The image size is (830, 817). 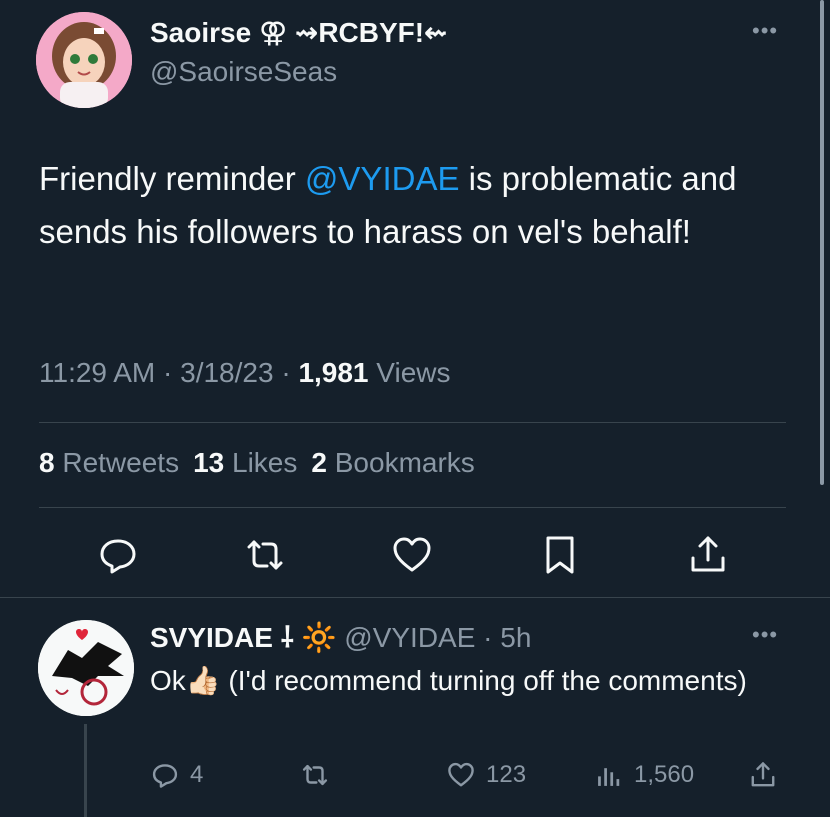 I want to click on likes-label: Likes, so click(x=265, y=462).